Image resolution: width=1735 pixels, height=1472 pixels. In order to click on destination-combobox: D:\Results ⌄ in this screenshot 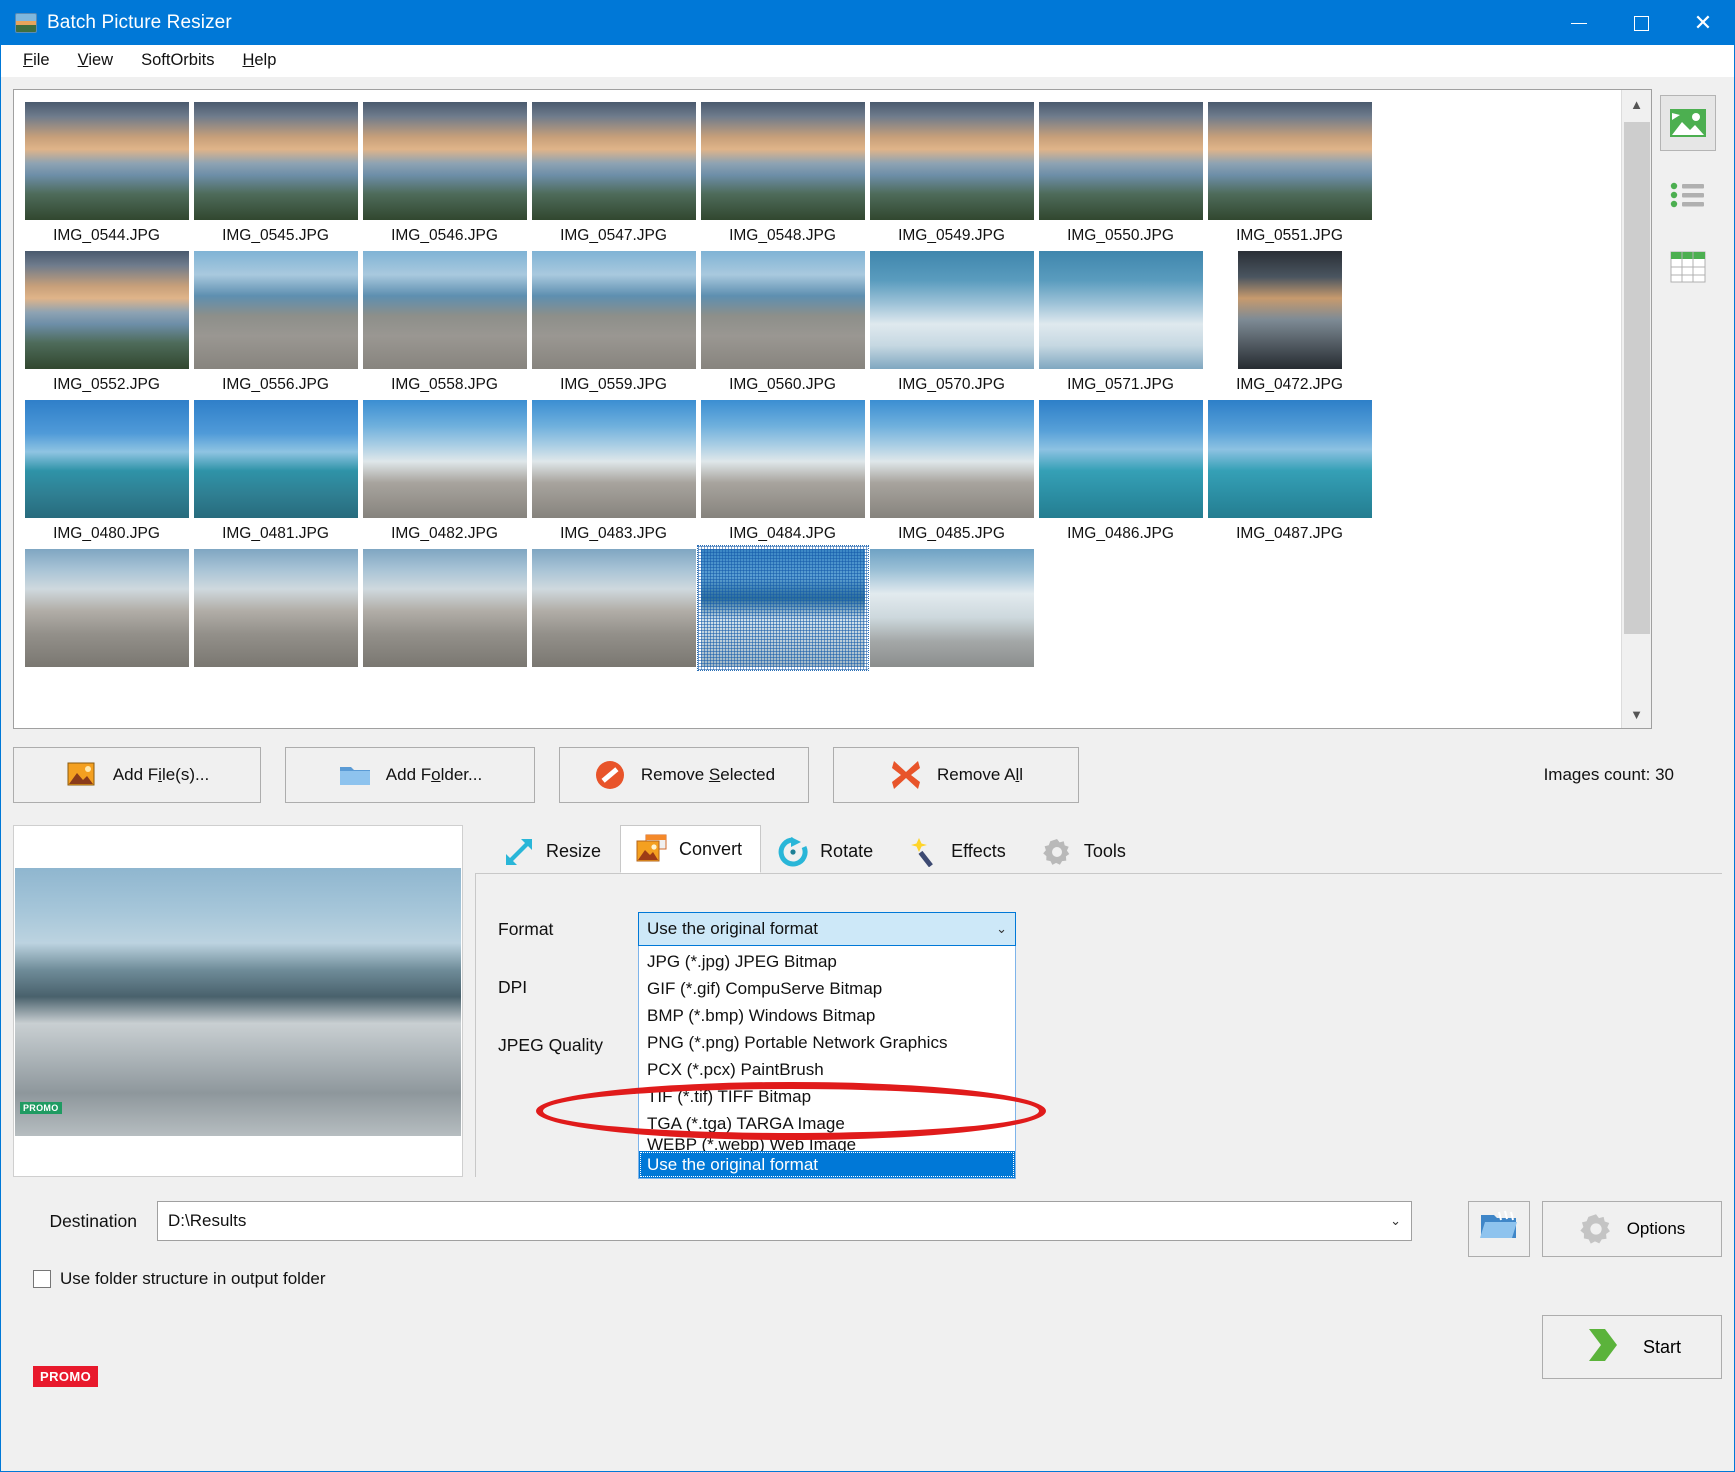, I will do `click(784, 1221)`.